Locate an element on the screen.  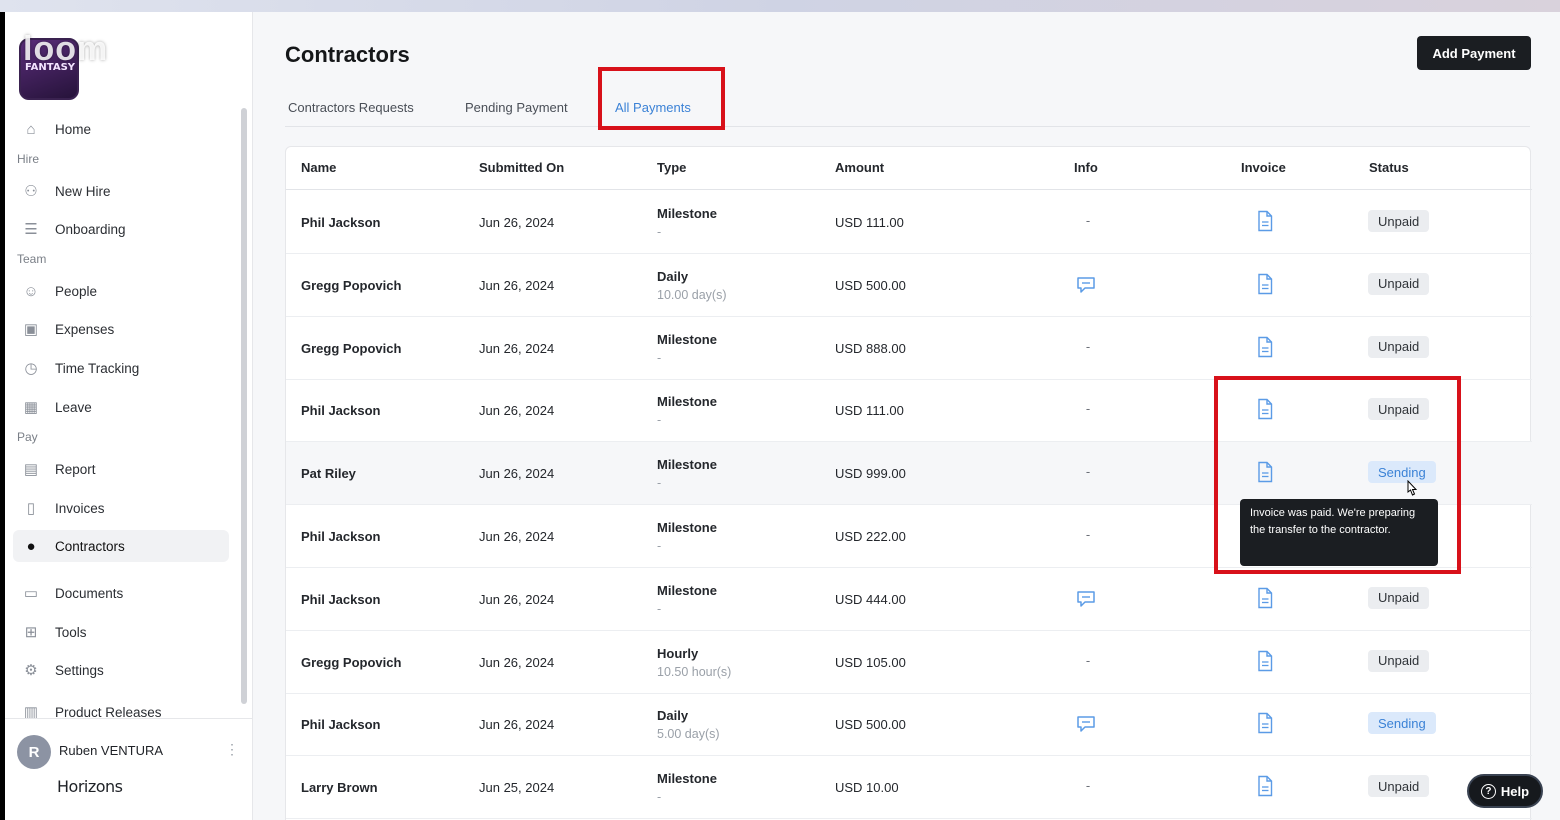
avatar: R is located at coordinates (34, 752).